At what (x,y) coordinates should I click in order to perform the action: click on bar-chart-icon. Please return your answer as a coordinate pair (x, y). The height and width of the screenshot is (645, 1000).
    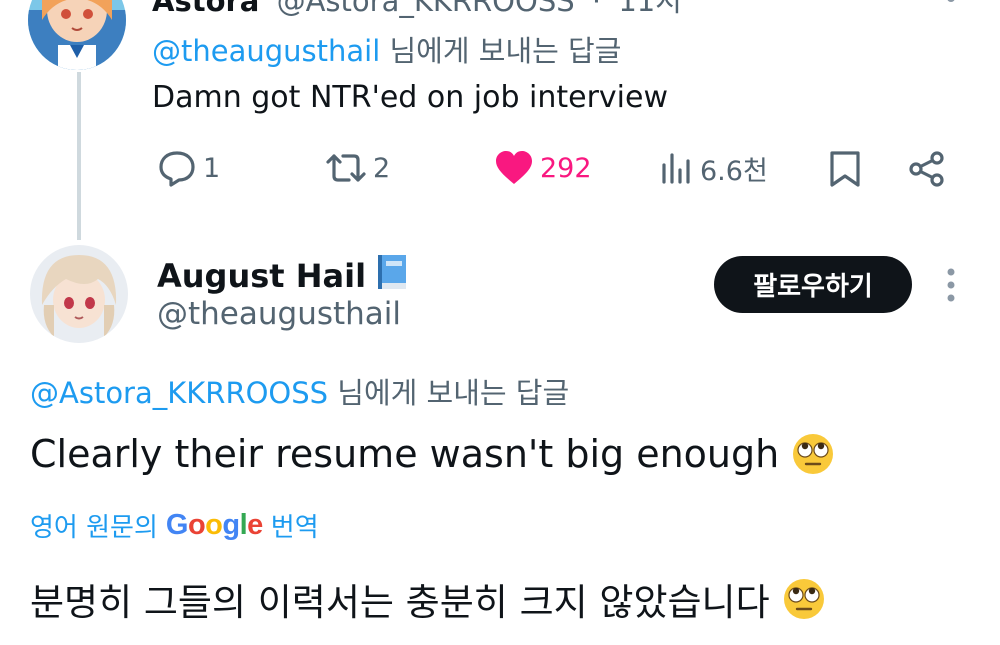
    Looking at the image, I should click on (677, 168).